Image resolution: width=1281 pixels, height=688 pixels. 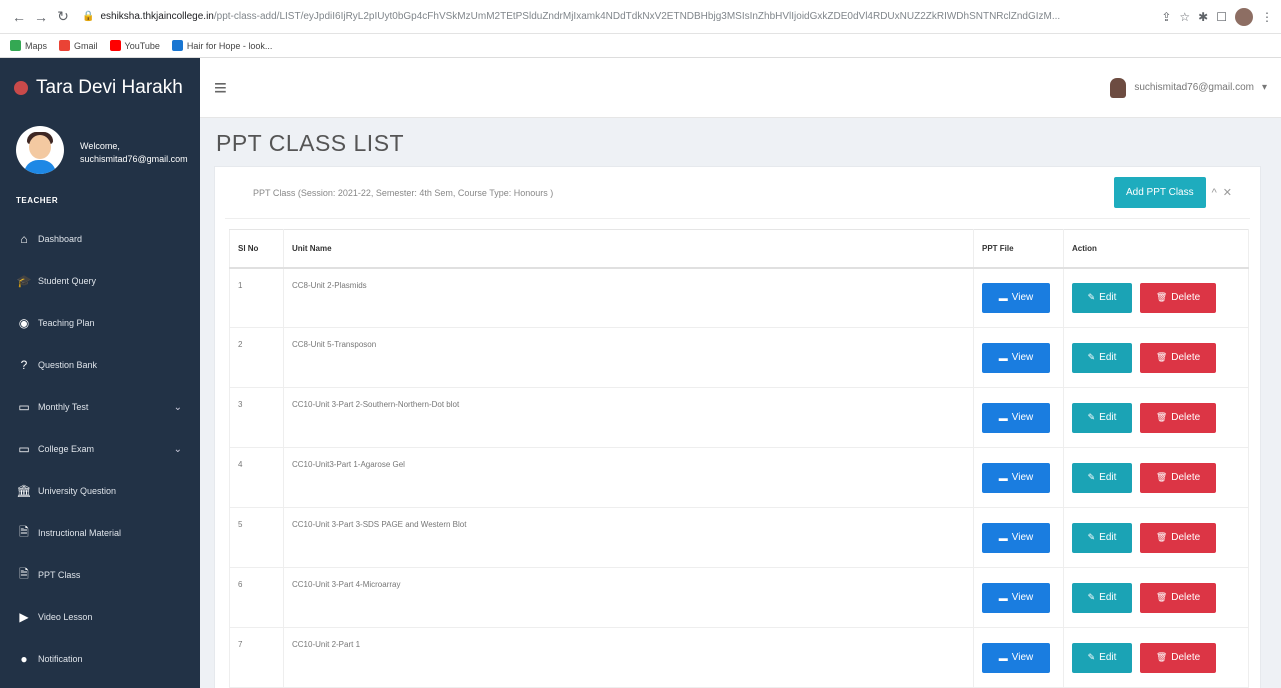 I want to click on sidebar-item-university-question: 🏛 University Question, so click(x=100, y=491).